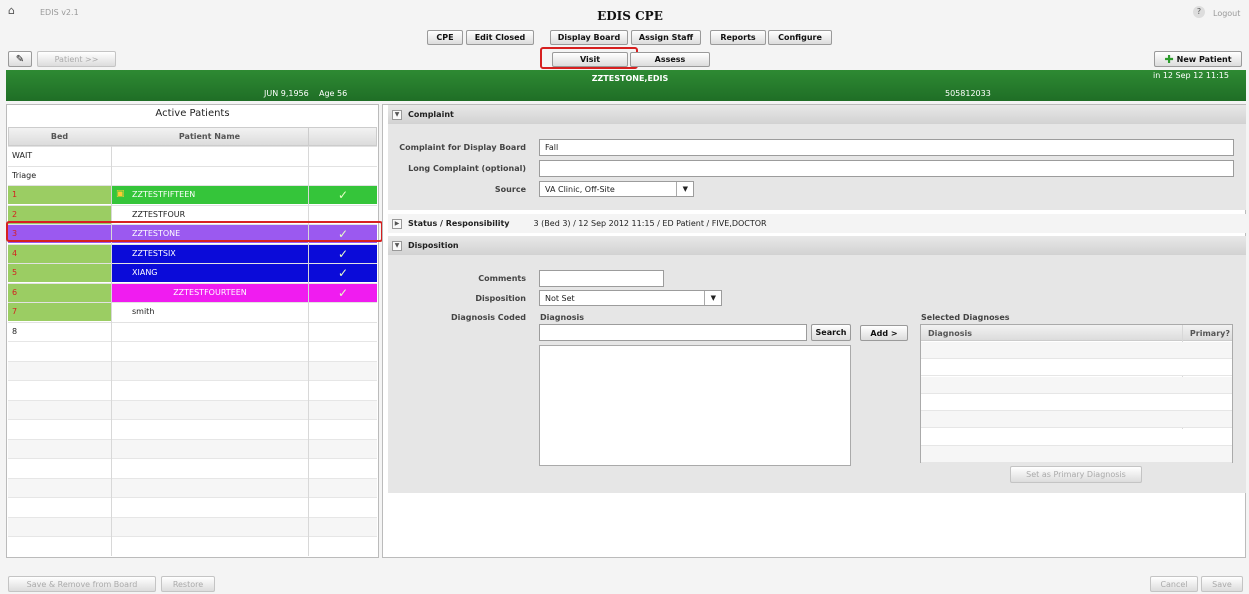 Image resolution: width=1249 pixels, height=594 pixels. I want to click on patient-next-button: Patient >>, so click(76, 59).